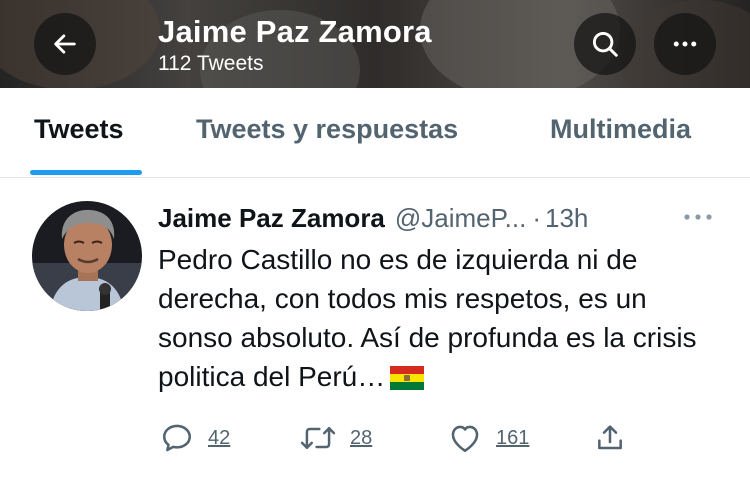 The image size is (750, 494). I want to click on author-name: Jaime Paz Zamora, so click(271, 218).